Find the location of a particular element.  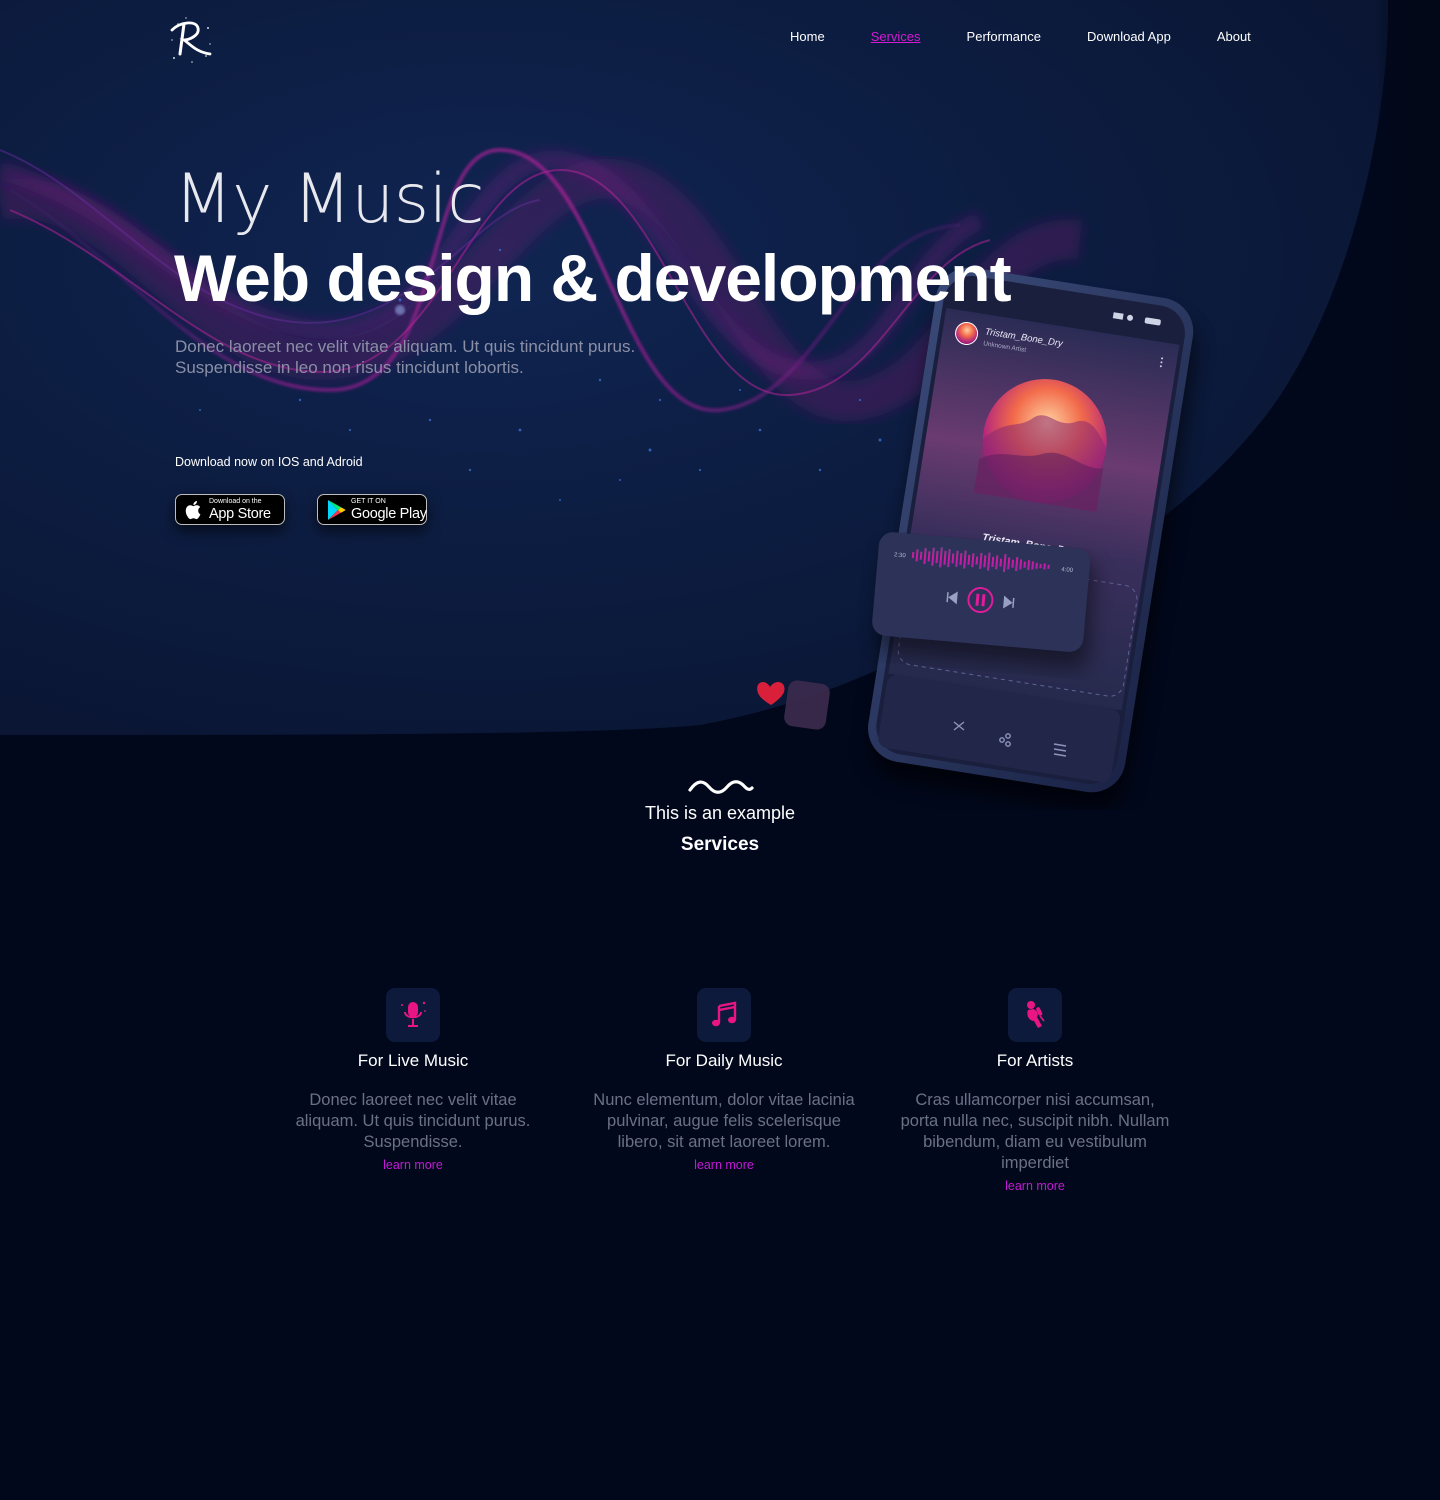

services-pretitle: This is an example is located at coordinates (720, 813).